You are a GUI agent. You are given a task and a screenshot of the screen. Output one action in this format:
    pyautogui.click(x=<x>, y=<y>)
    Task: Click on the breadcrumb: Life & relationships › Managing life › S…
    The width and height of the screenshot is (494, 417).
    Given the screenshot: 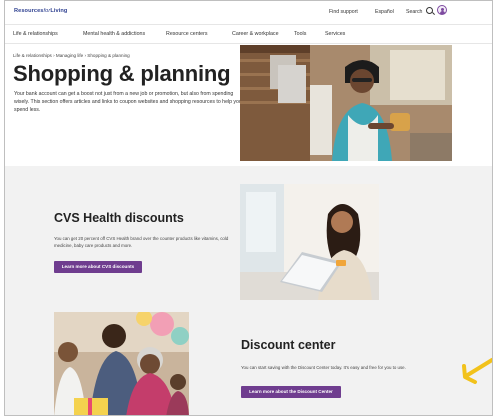 What is the action you would take?
    pyautogui.click(x=71, y=55)
    